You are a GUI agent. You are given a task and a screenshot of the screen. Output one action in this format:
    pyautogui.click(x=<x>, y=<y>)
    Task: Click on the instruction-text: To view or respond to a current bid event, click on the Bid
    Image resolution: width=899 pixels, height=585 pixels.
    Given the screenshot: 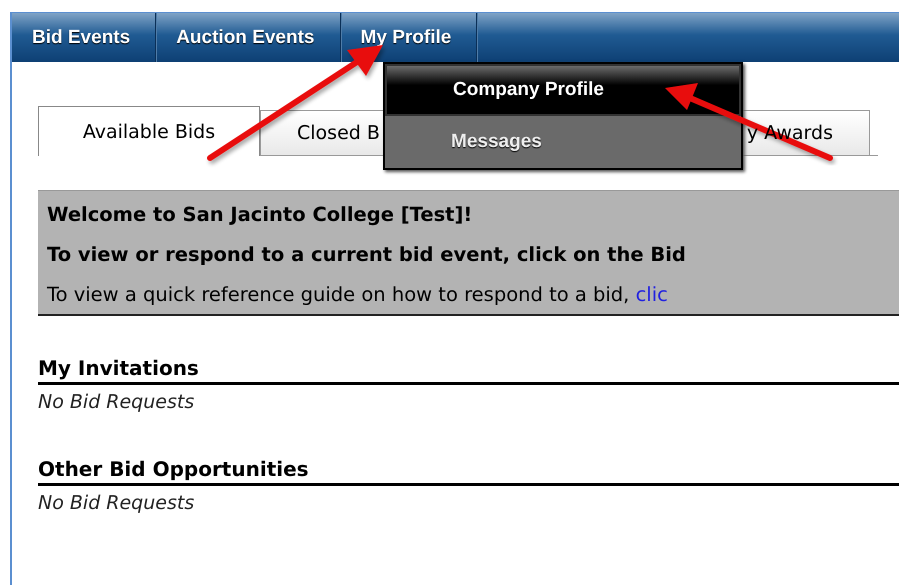 What is the action you would take?
    pyautogui.click(x=367, y=254)
    